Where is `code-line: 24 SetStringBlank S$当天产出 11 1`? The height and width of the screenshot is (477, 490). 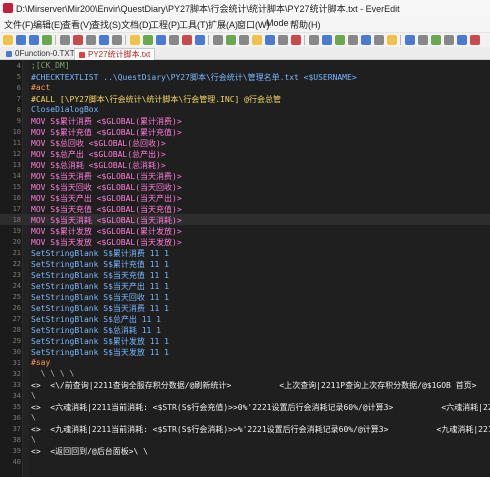
code-line: 24 SetStringBlank S$当天产出 11 1 is located at coordinates (245, 285).